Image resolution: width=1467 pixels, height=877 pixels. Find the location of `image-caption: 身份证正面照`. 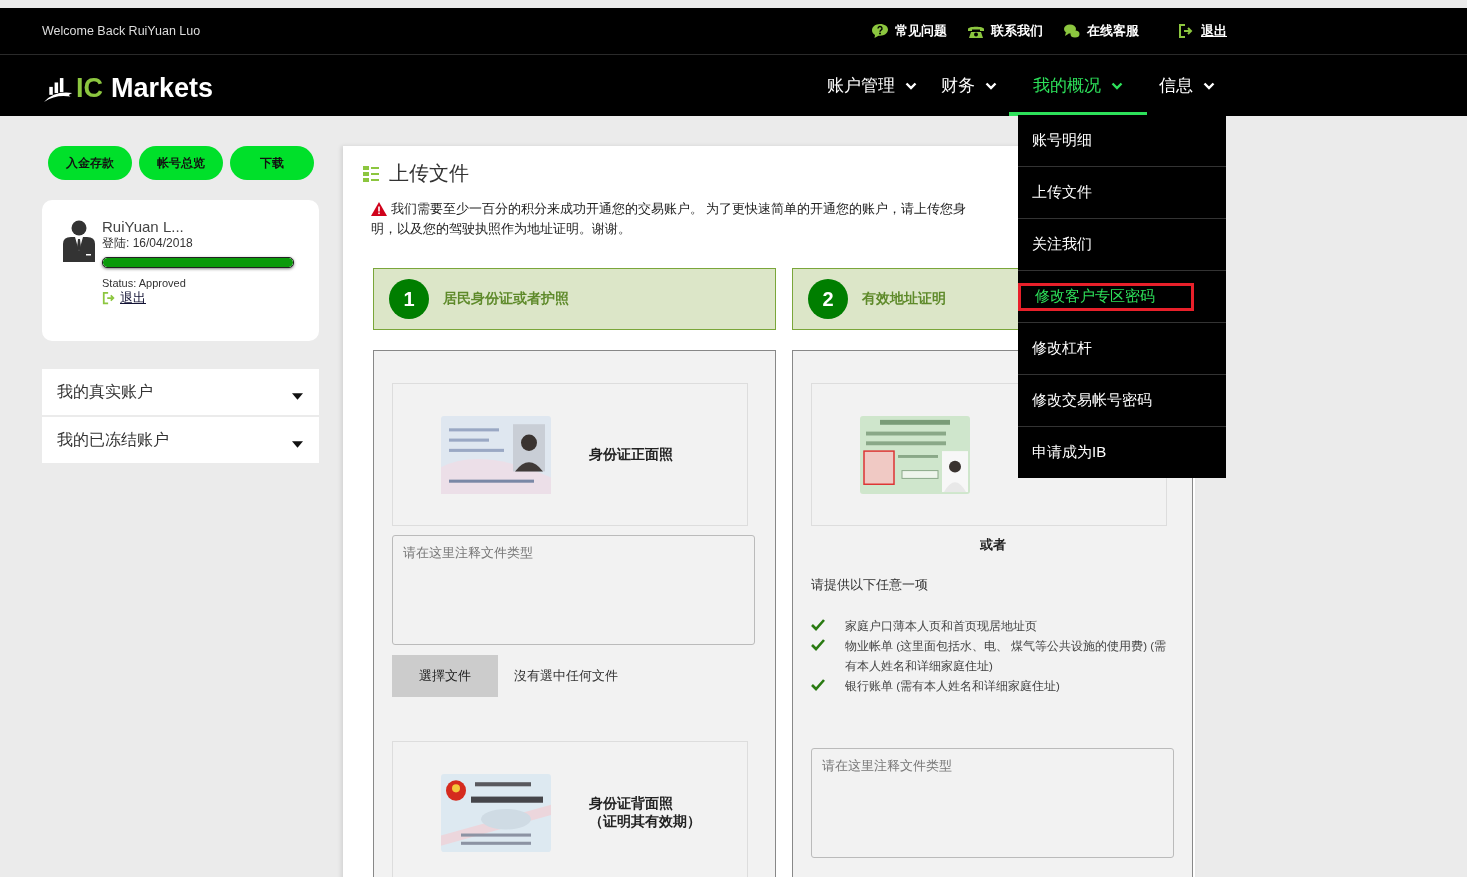

image-caption: 身份证正面照 is located at coordinates (631, 454).